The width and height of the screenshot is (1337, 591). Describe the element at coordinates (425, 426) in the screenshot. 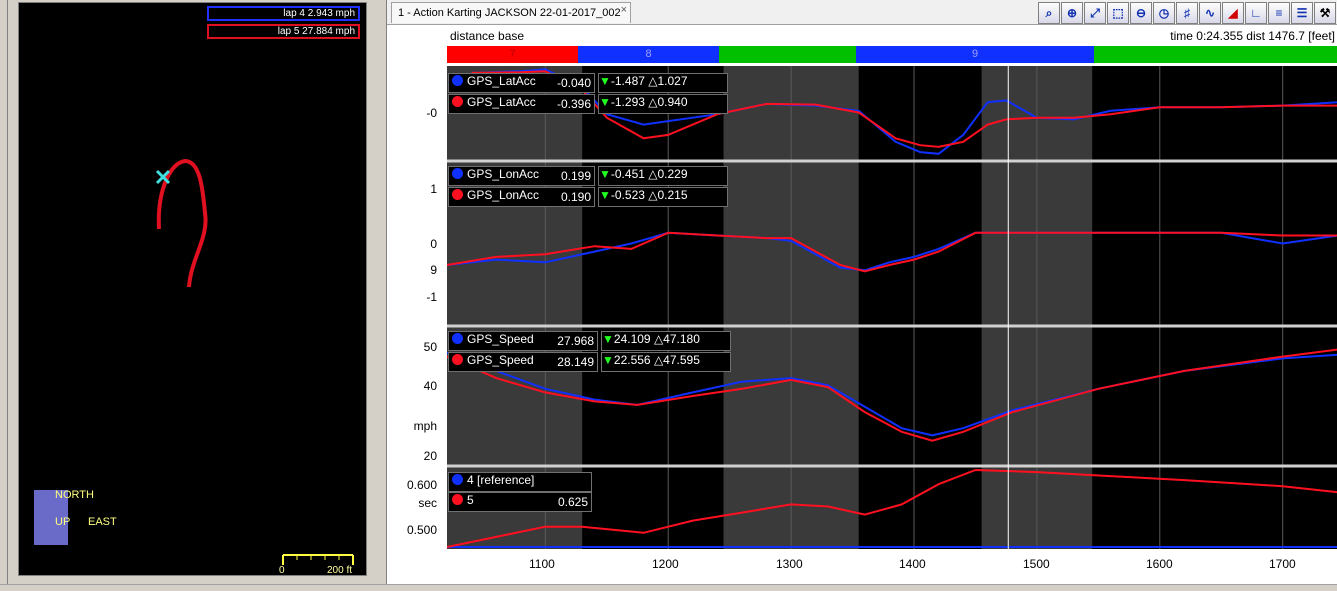

I see `ytick-speed-unit: mph` at that location.